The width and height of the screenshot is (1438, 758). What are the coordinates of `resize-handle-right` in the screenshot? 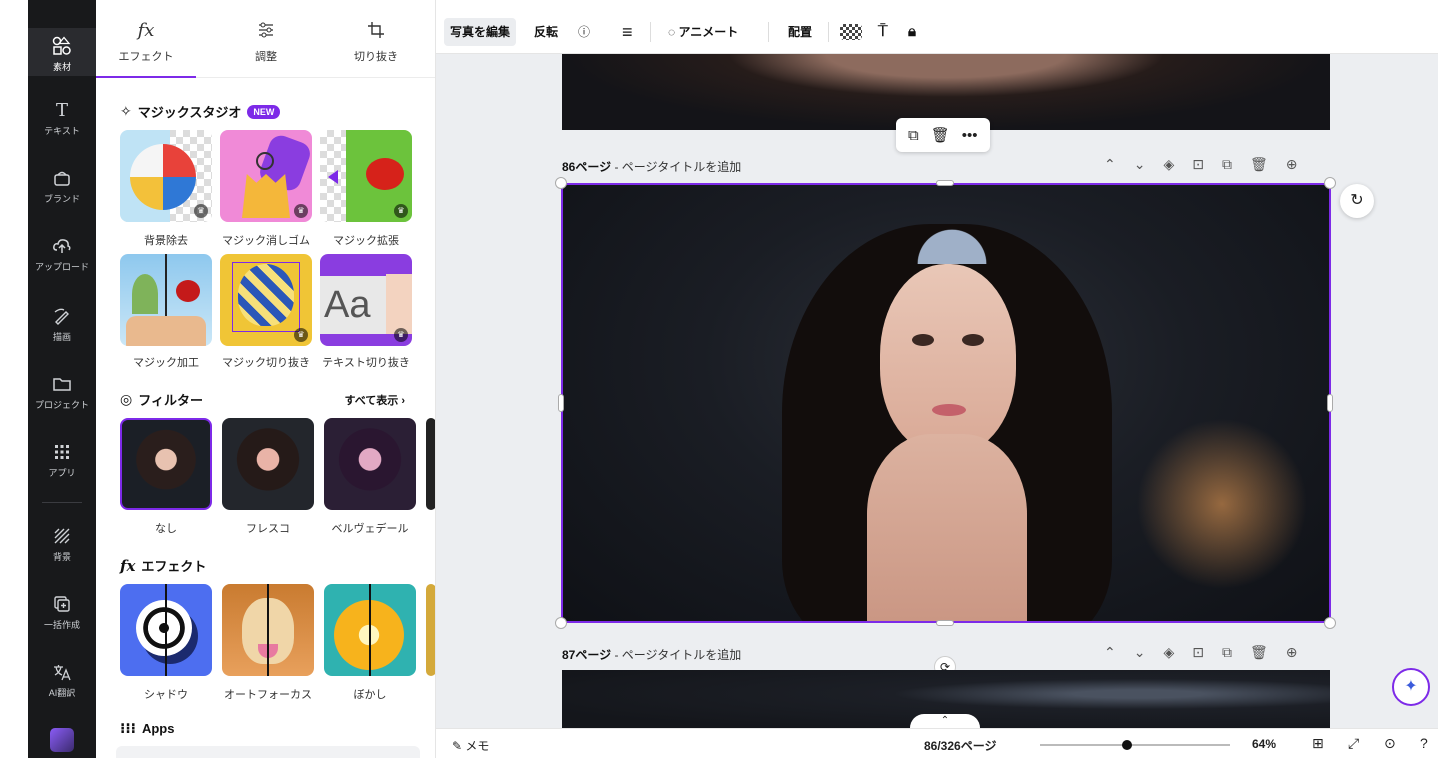 It's located at (1330, 403).